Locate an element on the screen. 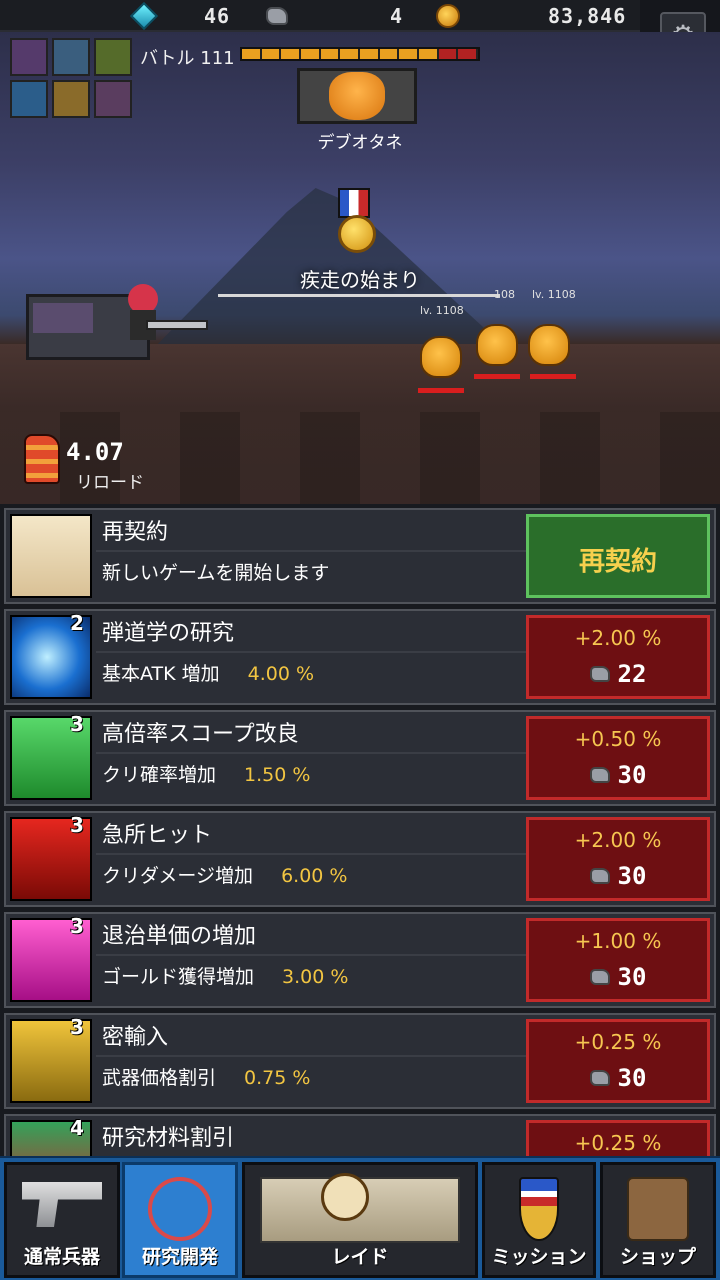  research-level: 3 is located at coordinates (77, 825).